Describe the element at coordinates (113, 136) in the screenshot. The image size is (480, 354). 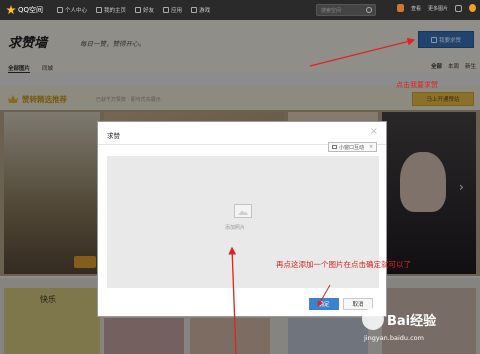
I see `dialog-title: 求赞` at that location.